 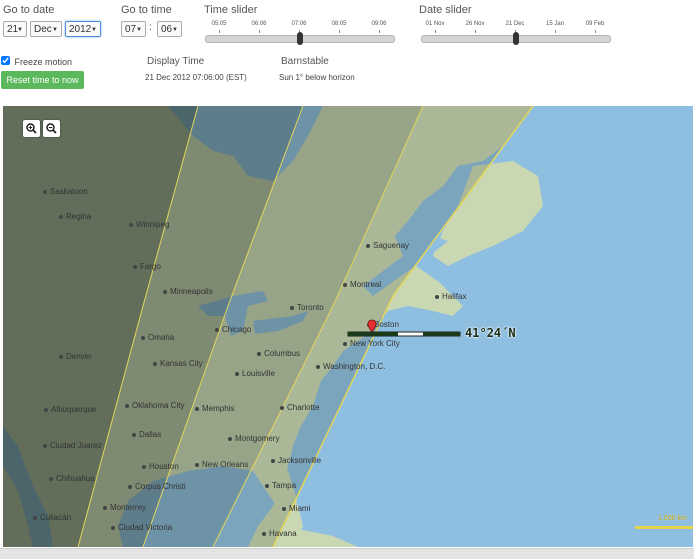 I want to click on city-label: Charlotte, so click(x=299, y=407).